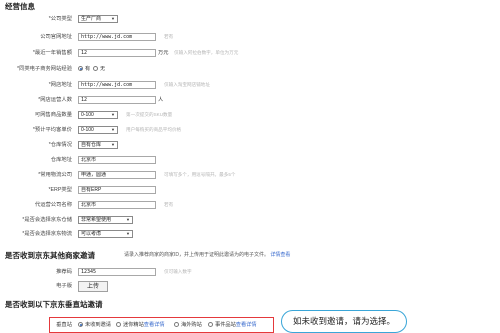  What do you see at coordinates (178, 271) in the screenshot?
I see `invite-code-hint: 仅可输入数字` at bounding box center [178, 271].